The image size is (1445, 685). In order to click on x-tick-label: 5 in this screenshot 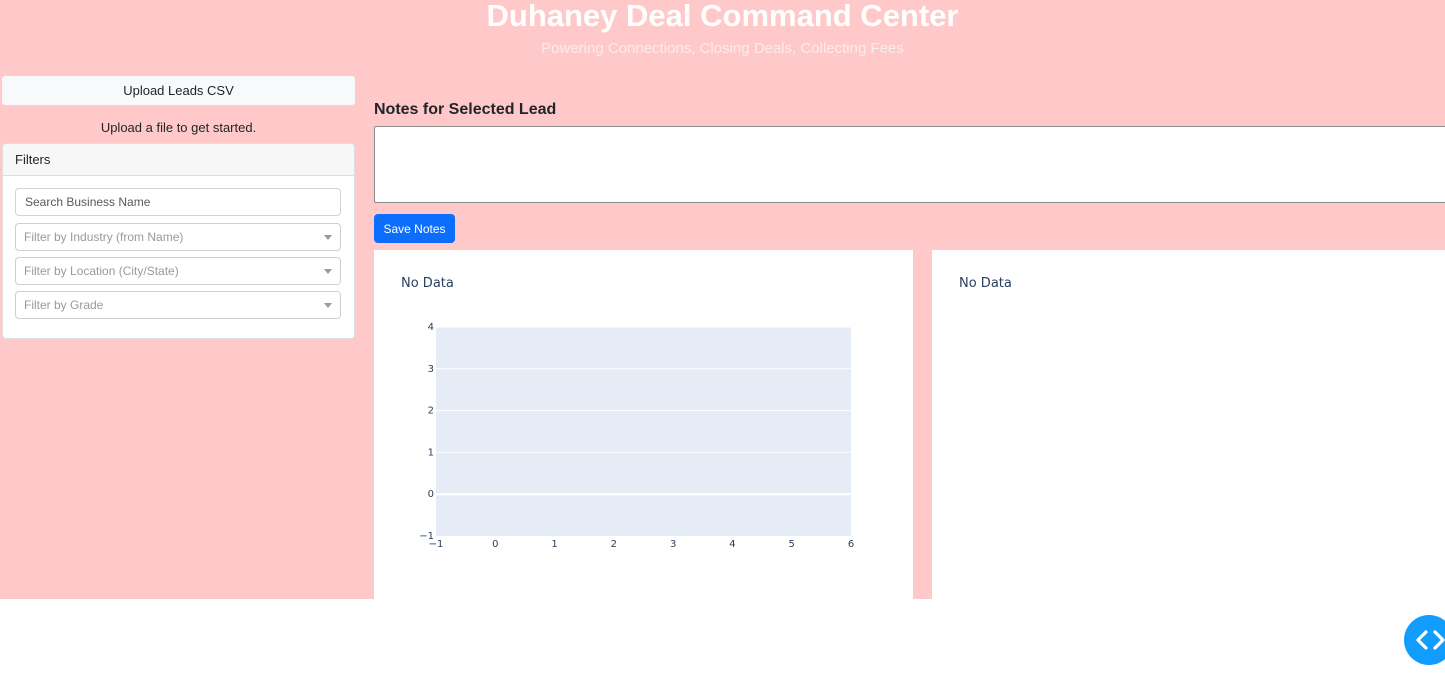, I will do `click(792, 544)`.